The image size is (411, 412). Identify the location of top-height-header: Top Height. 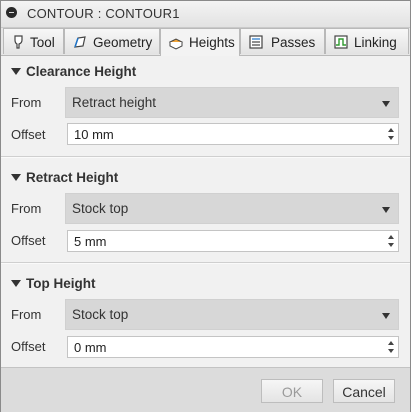
(205, 284).